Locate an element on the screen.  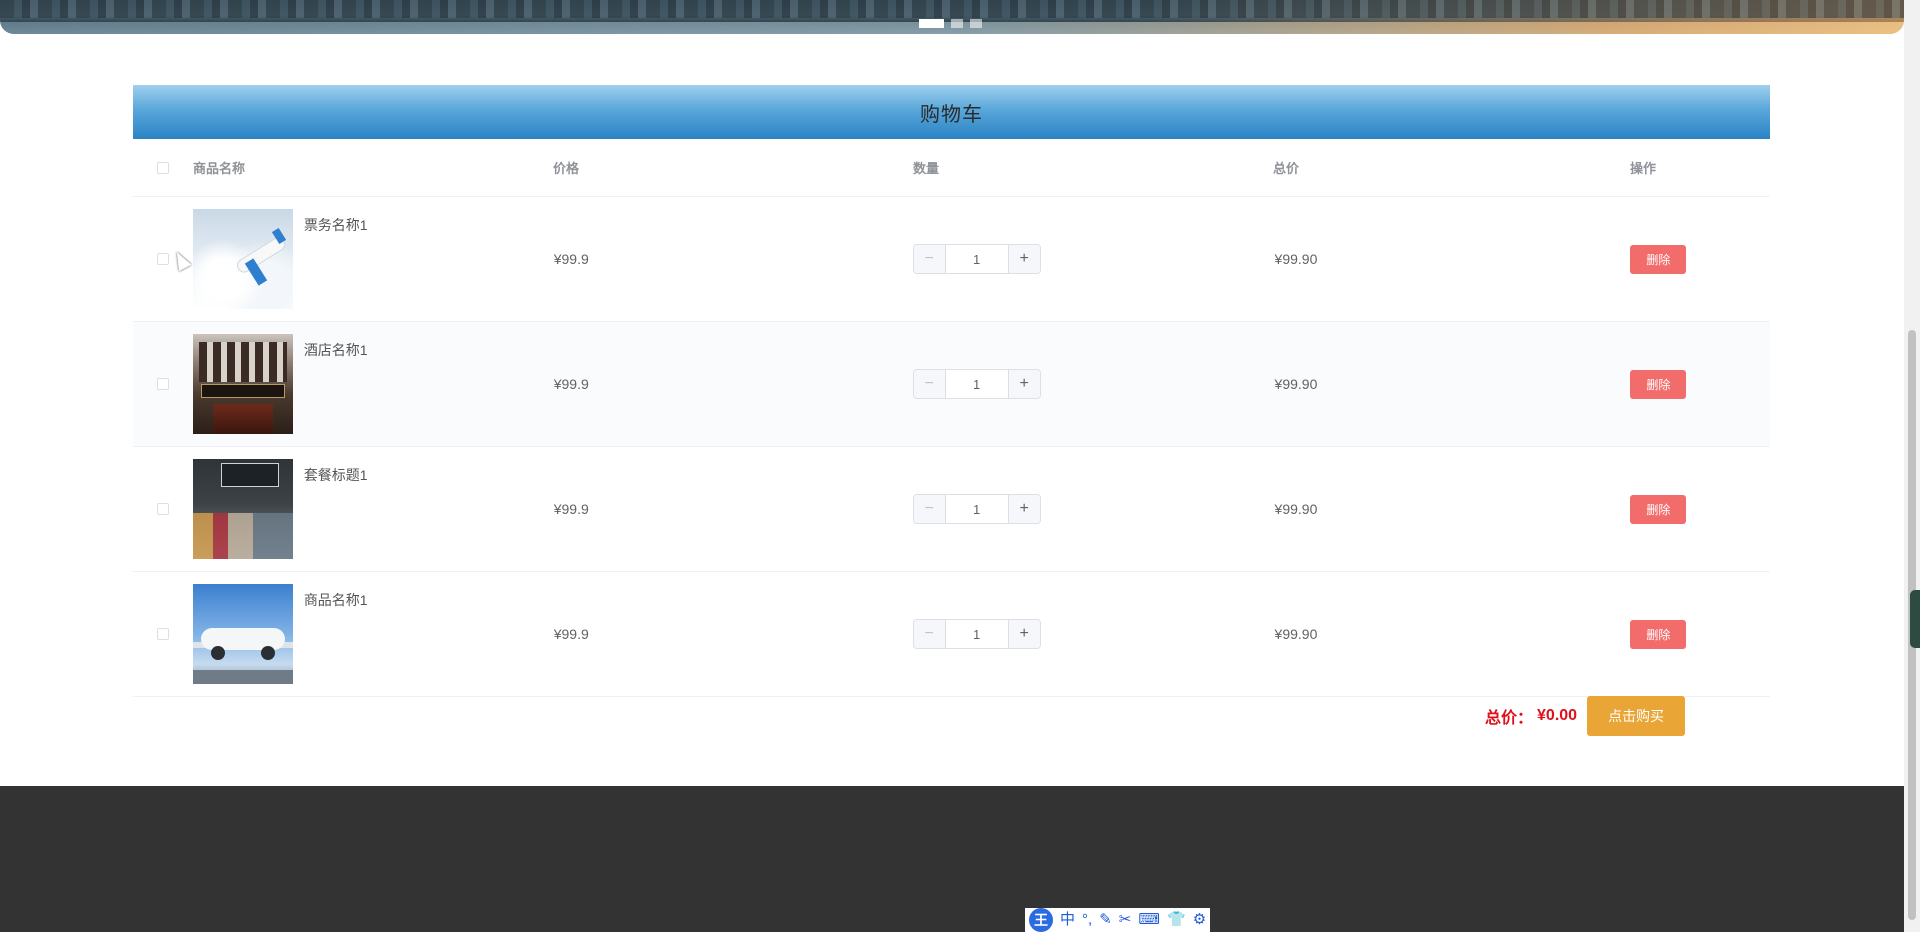
item-name: 酒店名称1 is located at coordinates (336, 350).